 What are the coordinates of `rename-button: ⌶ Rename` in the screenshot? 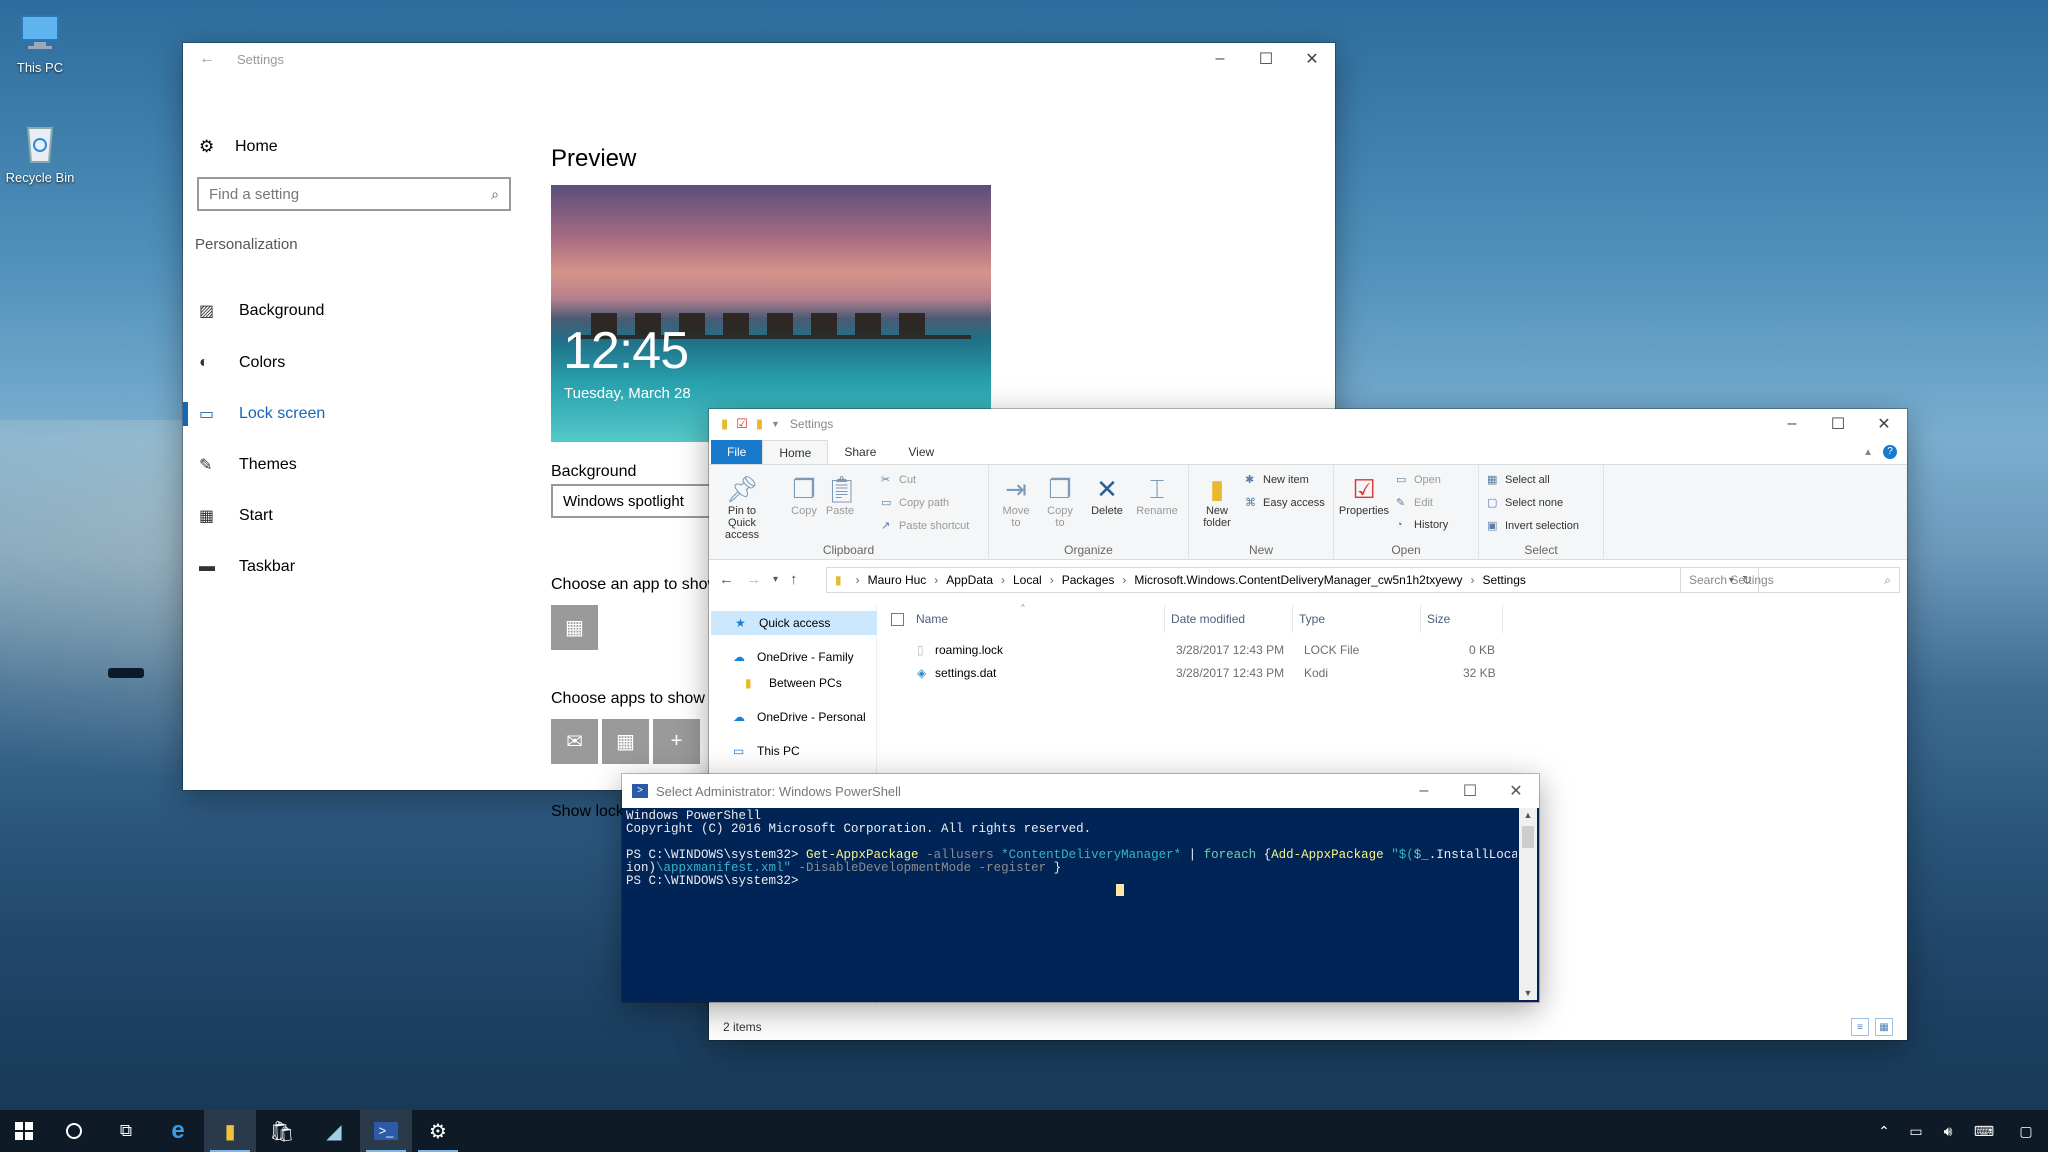 It's located at (1157, 495).